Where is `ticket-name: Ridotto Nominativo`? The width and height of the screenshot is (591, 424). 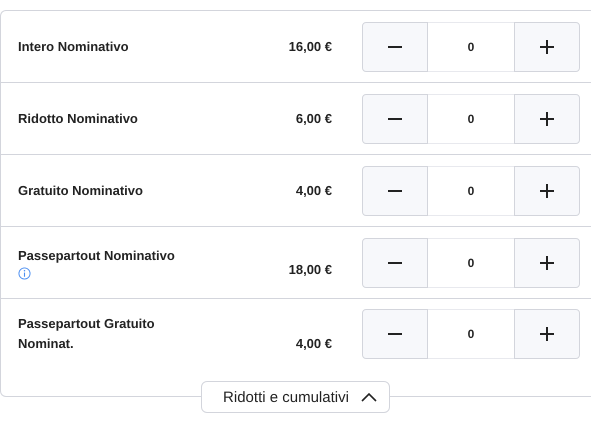 ticket-name: Ridotto Nominativo is located at coordinates (78, 119).